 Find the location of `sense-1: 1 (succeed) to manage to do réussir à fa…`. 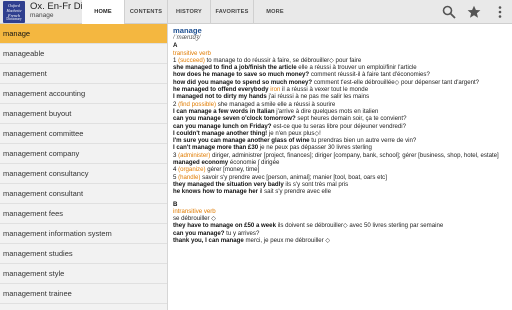

sense-1: 1 (succeed) to manage to do réussir à fa… is located at coordinates (341, 60).